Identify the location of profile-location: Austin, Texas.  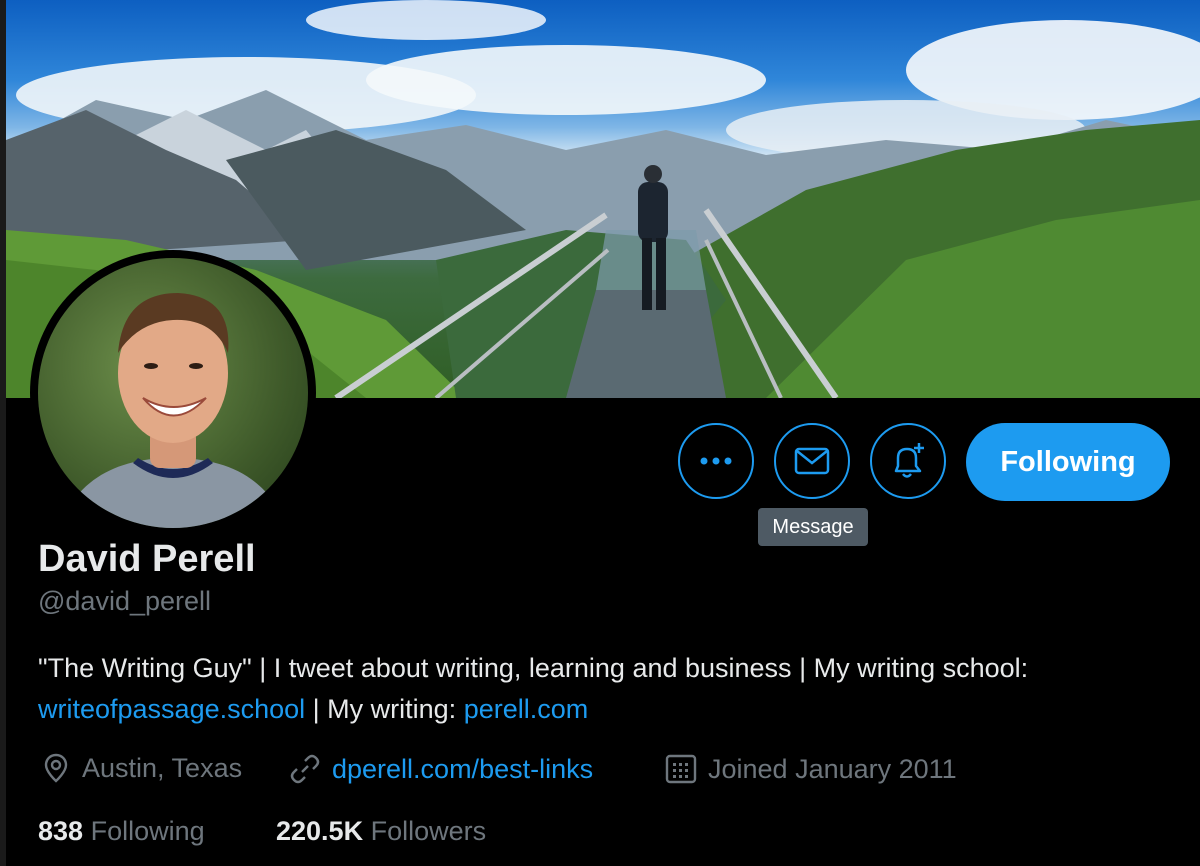
(141, 768).